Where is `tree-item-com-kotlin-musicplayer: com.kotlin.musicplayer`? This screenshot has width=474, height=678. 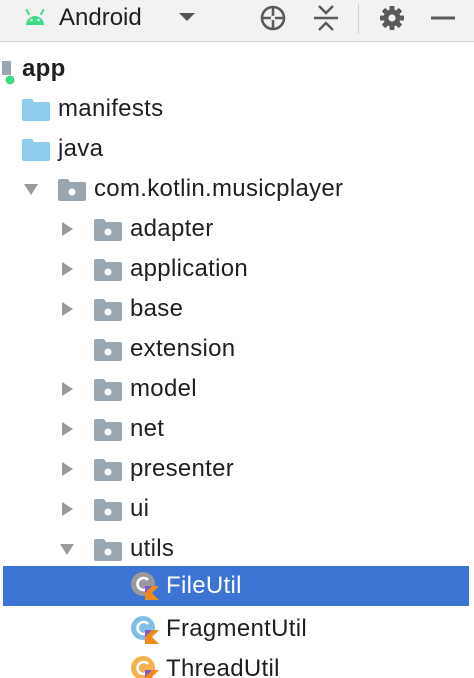
tree-item-com-kotlin-musicplayer: com.kotlin.musicplayer is located at coordinates (237, 189).